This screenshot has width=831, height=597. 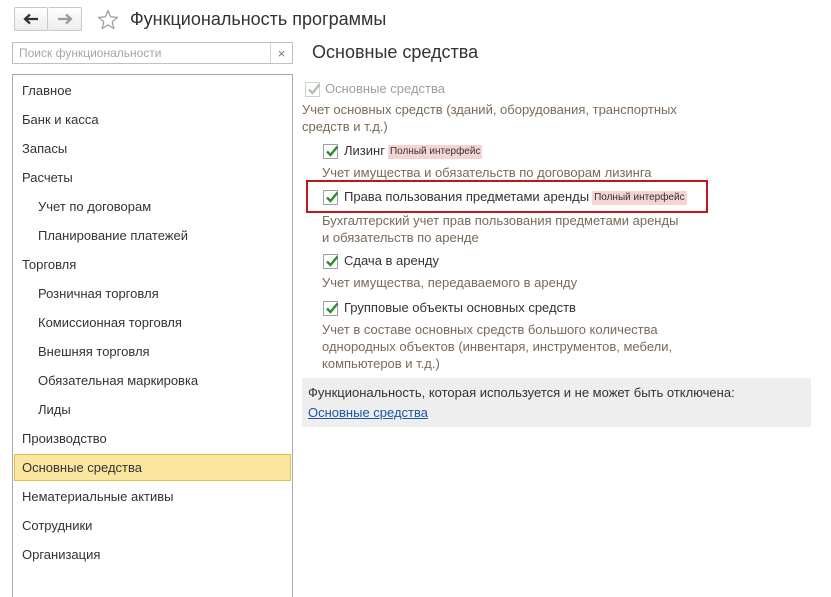 What do you see at coordinates (152, 90) in the screenshot?
I see `section-item-main: Главное` at bounding box center [152, 90].